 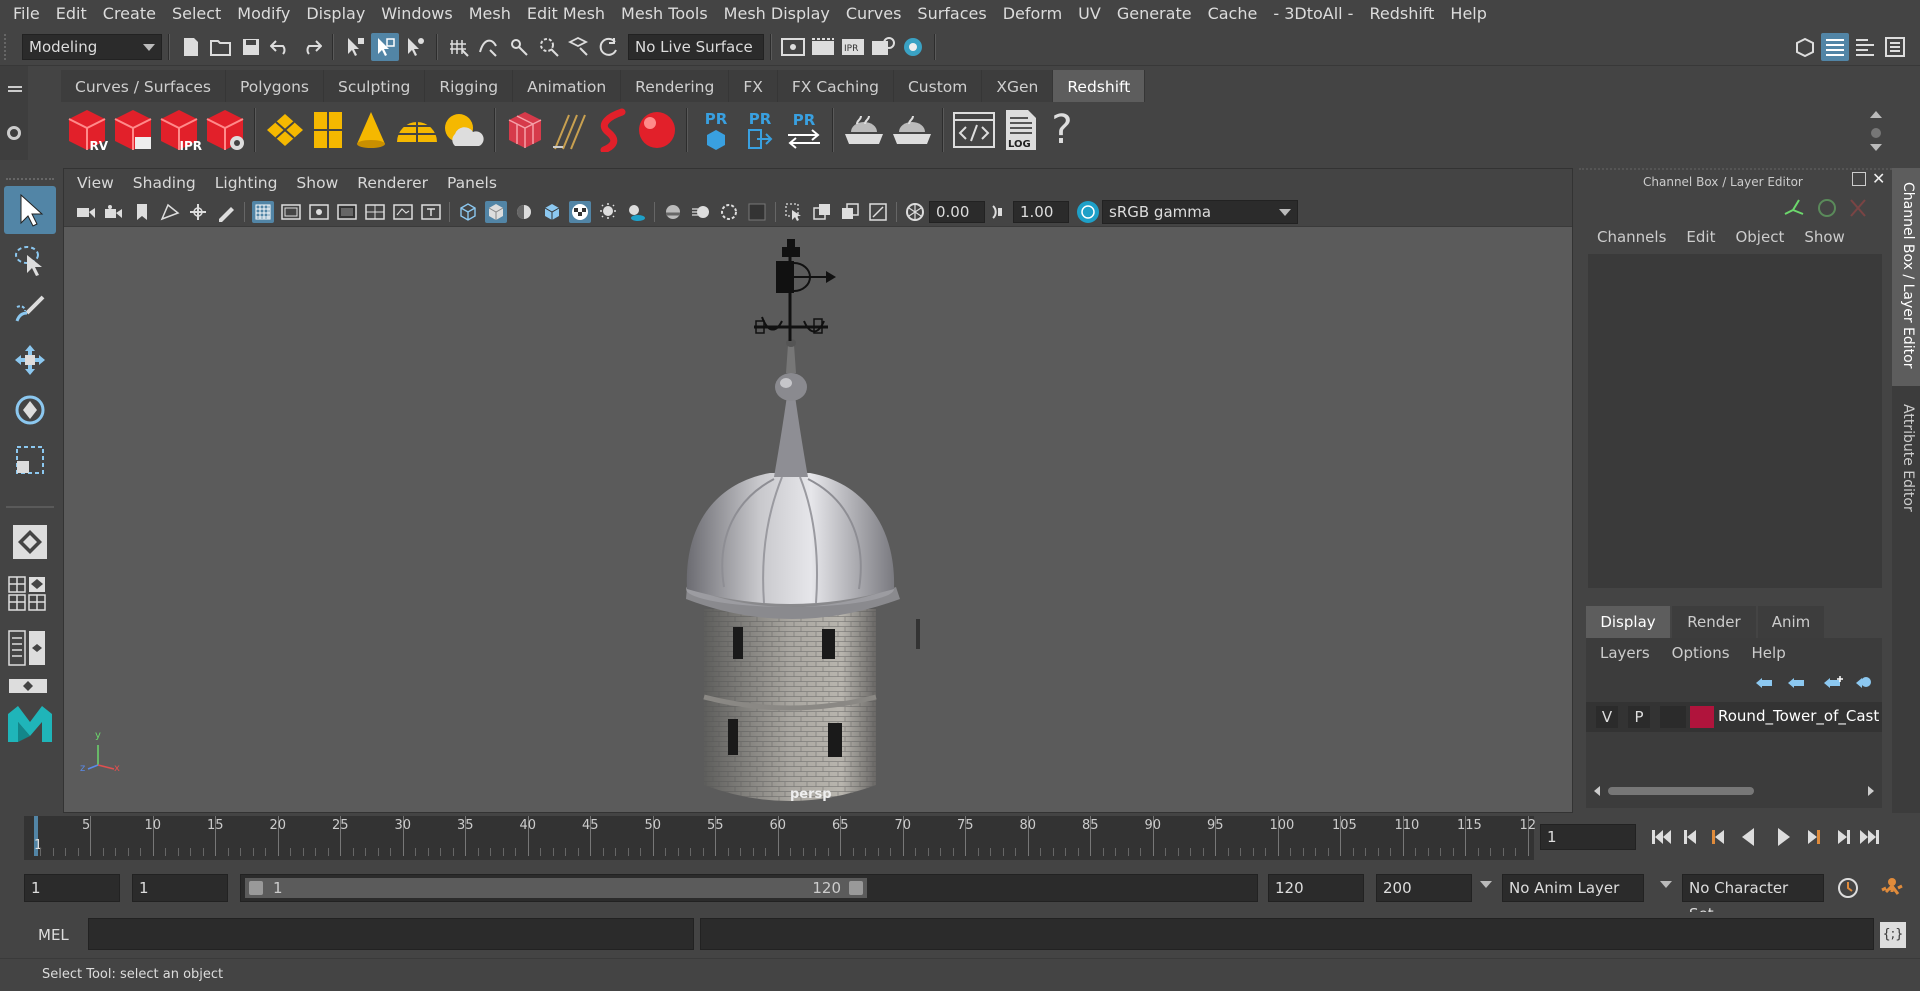 What do you see at coordinates (938, 86) in the screenshot?
I see `shelf-tab-custom: Custom` at bounding box center [938, 86].